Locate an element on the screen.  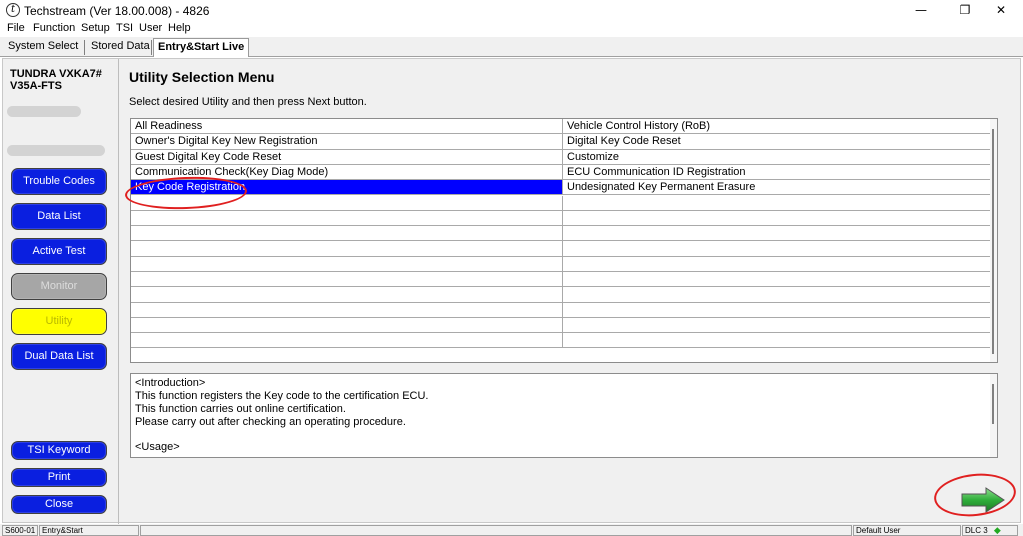
connection-indicator-icon: ◆ is located at coordinates (997, 530).